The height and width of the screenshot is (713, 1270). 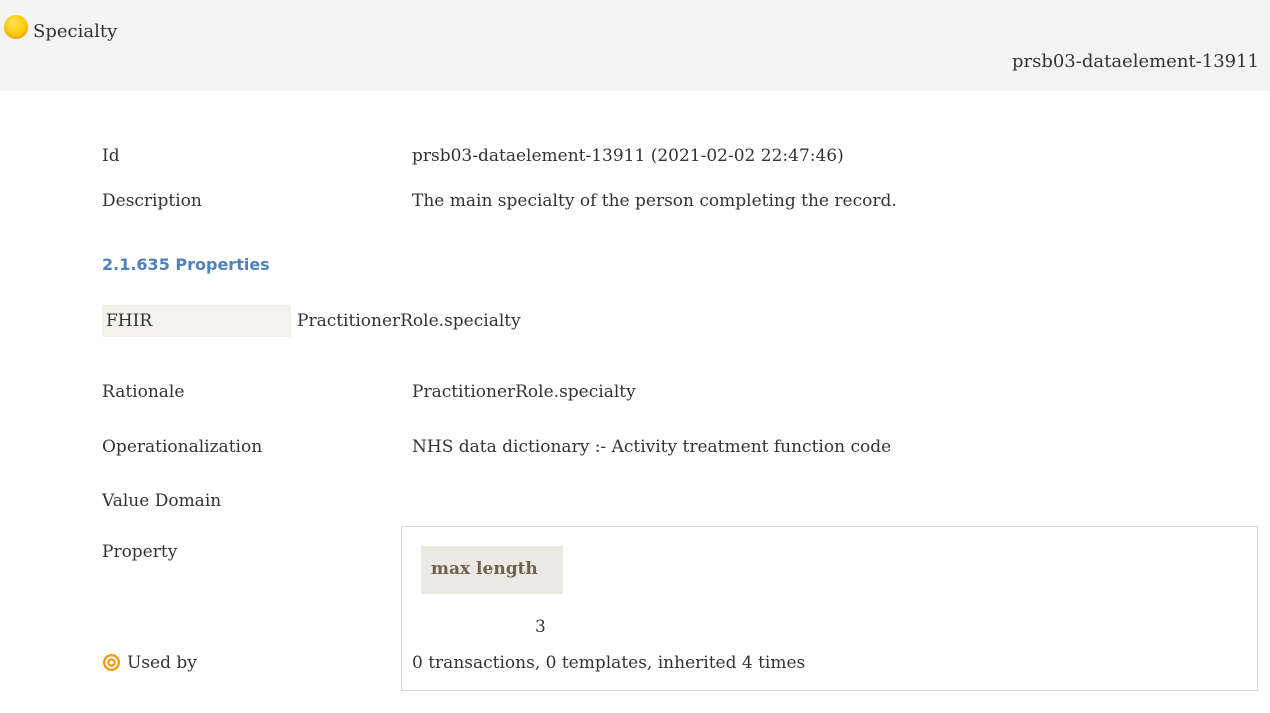 I want to click on element-title: Specialty, so click(x=75, y=31).